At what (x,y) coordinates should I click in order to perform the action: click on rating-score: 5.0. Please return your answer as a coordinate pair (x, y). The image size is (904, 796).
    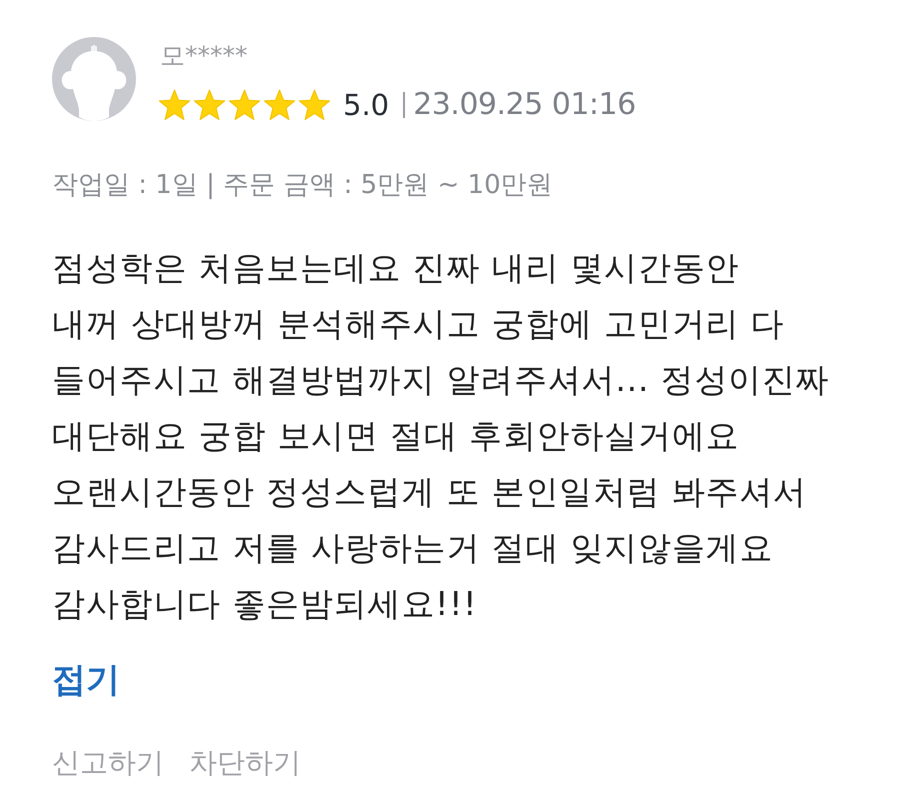
    Looking at the image, I should click on (366, 105).